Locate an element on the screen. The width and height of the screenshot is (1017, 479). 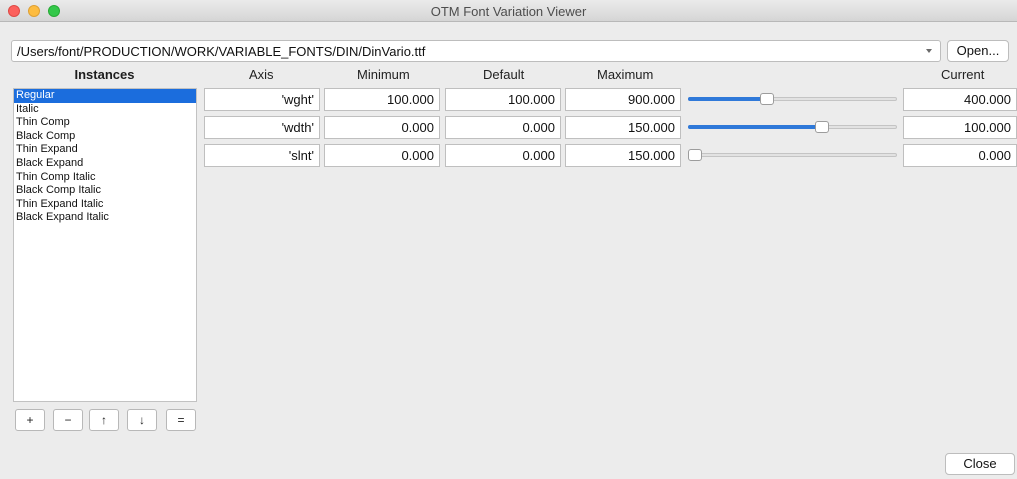
instance-item: Black Comp Italic is located at coordinates (105, 191).